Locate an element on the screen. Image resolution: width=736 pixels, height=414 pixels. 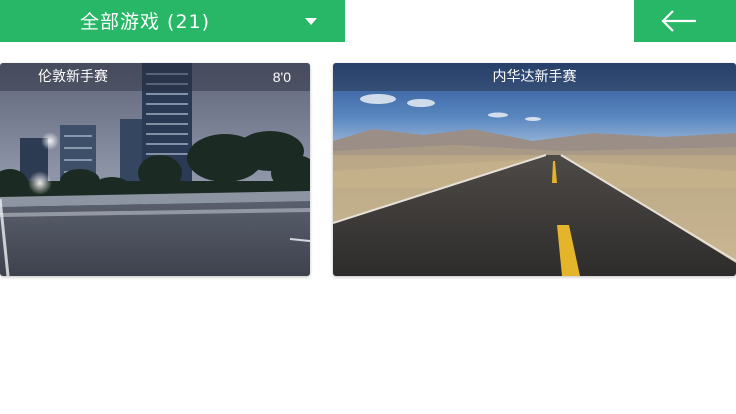
card-header: 内华达新手赛 is located at coordinates (534, 77).